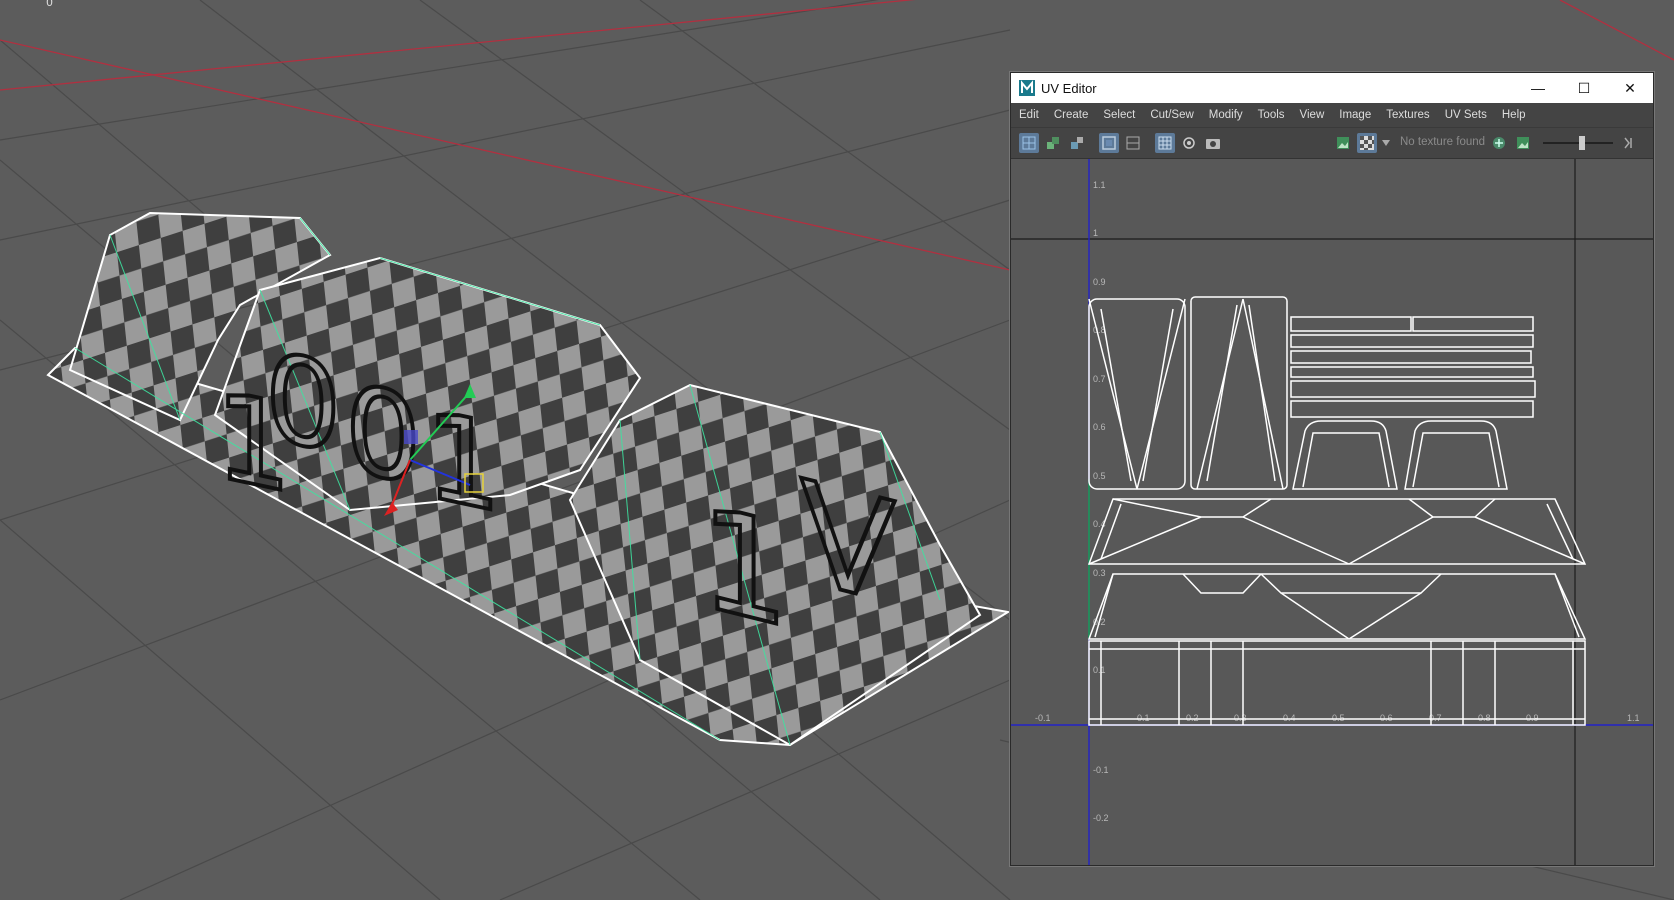  What do you see at coordinates (1226, 115) in the screenshot?
I see `menu-modify: Modify` at bounding box center [1226, 115].